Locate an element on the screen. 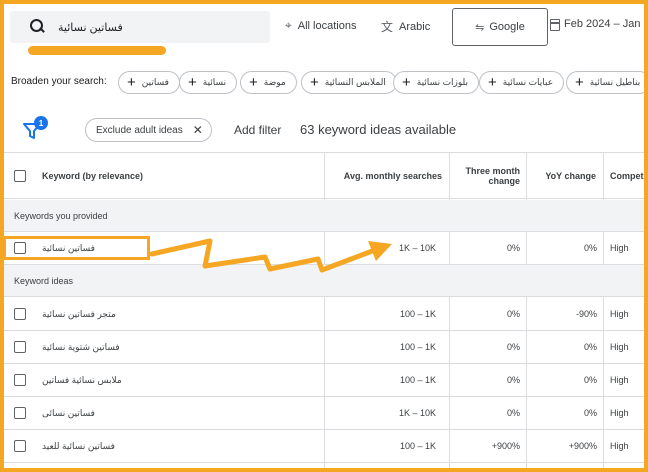 Image resolution: width=648 pixels, height=472 pixels. annotation-arrow is located at coordinates (270, 255).